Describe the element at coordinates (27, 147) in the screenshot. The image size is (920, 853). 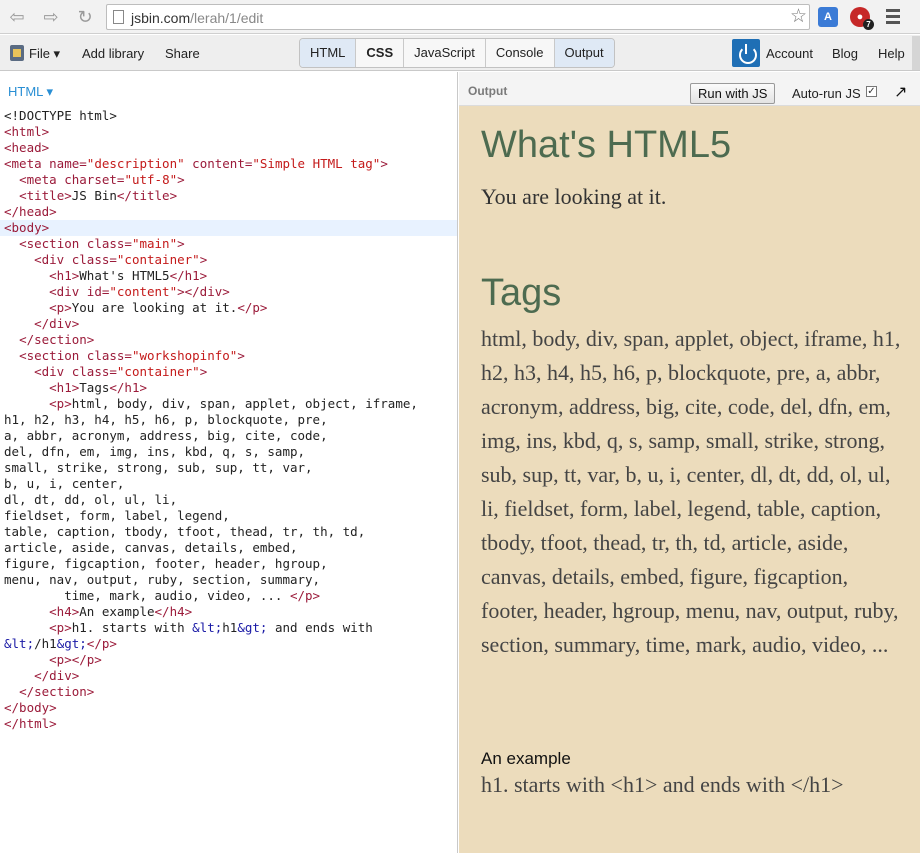
I see `code-line: <head>` at that location.